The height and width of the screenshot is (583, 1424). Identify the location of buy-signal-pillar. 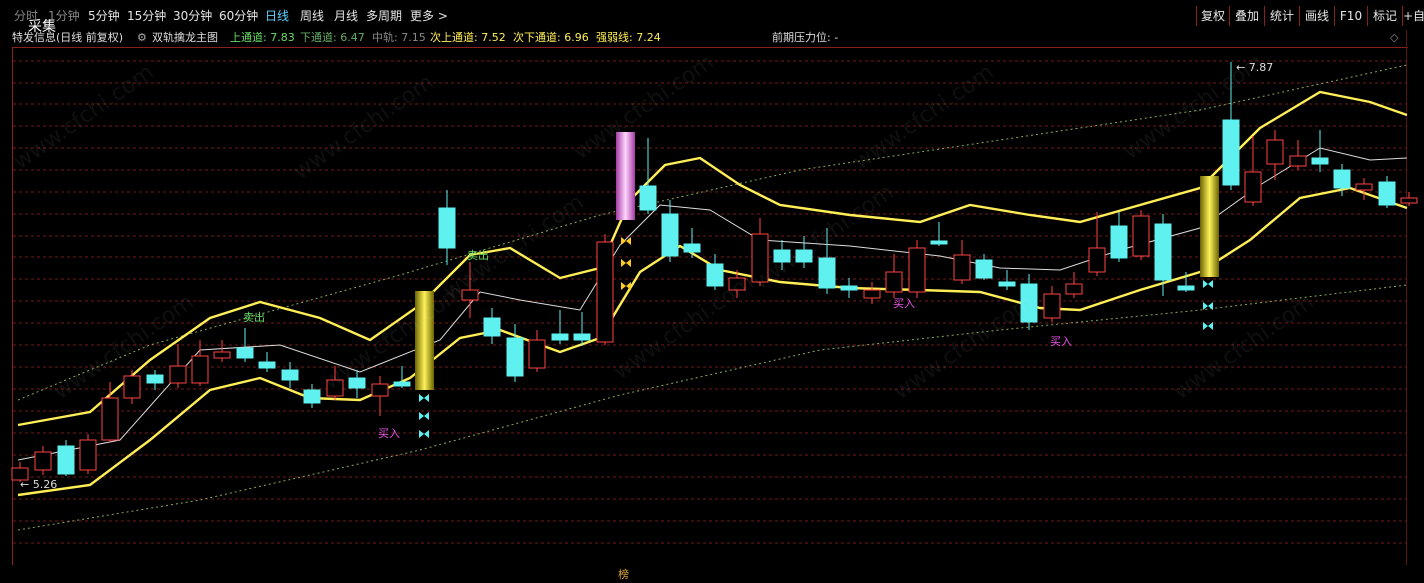
(1209, 226).